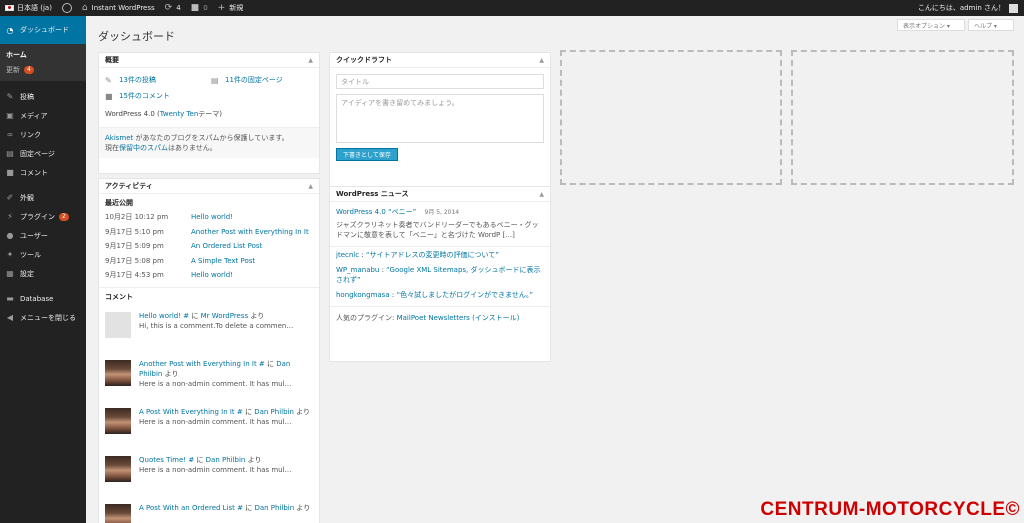 This screenshot has width=1024, height=523. I want to click on comment-tail: より, so click(253, 459).